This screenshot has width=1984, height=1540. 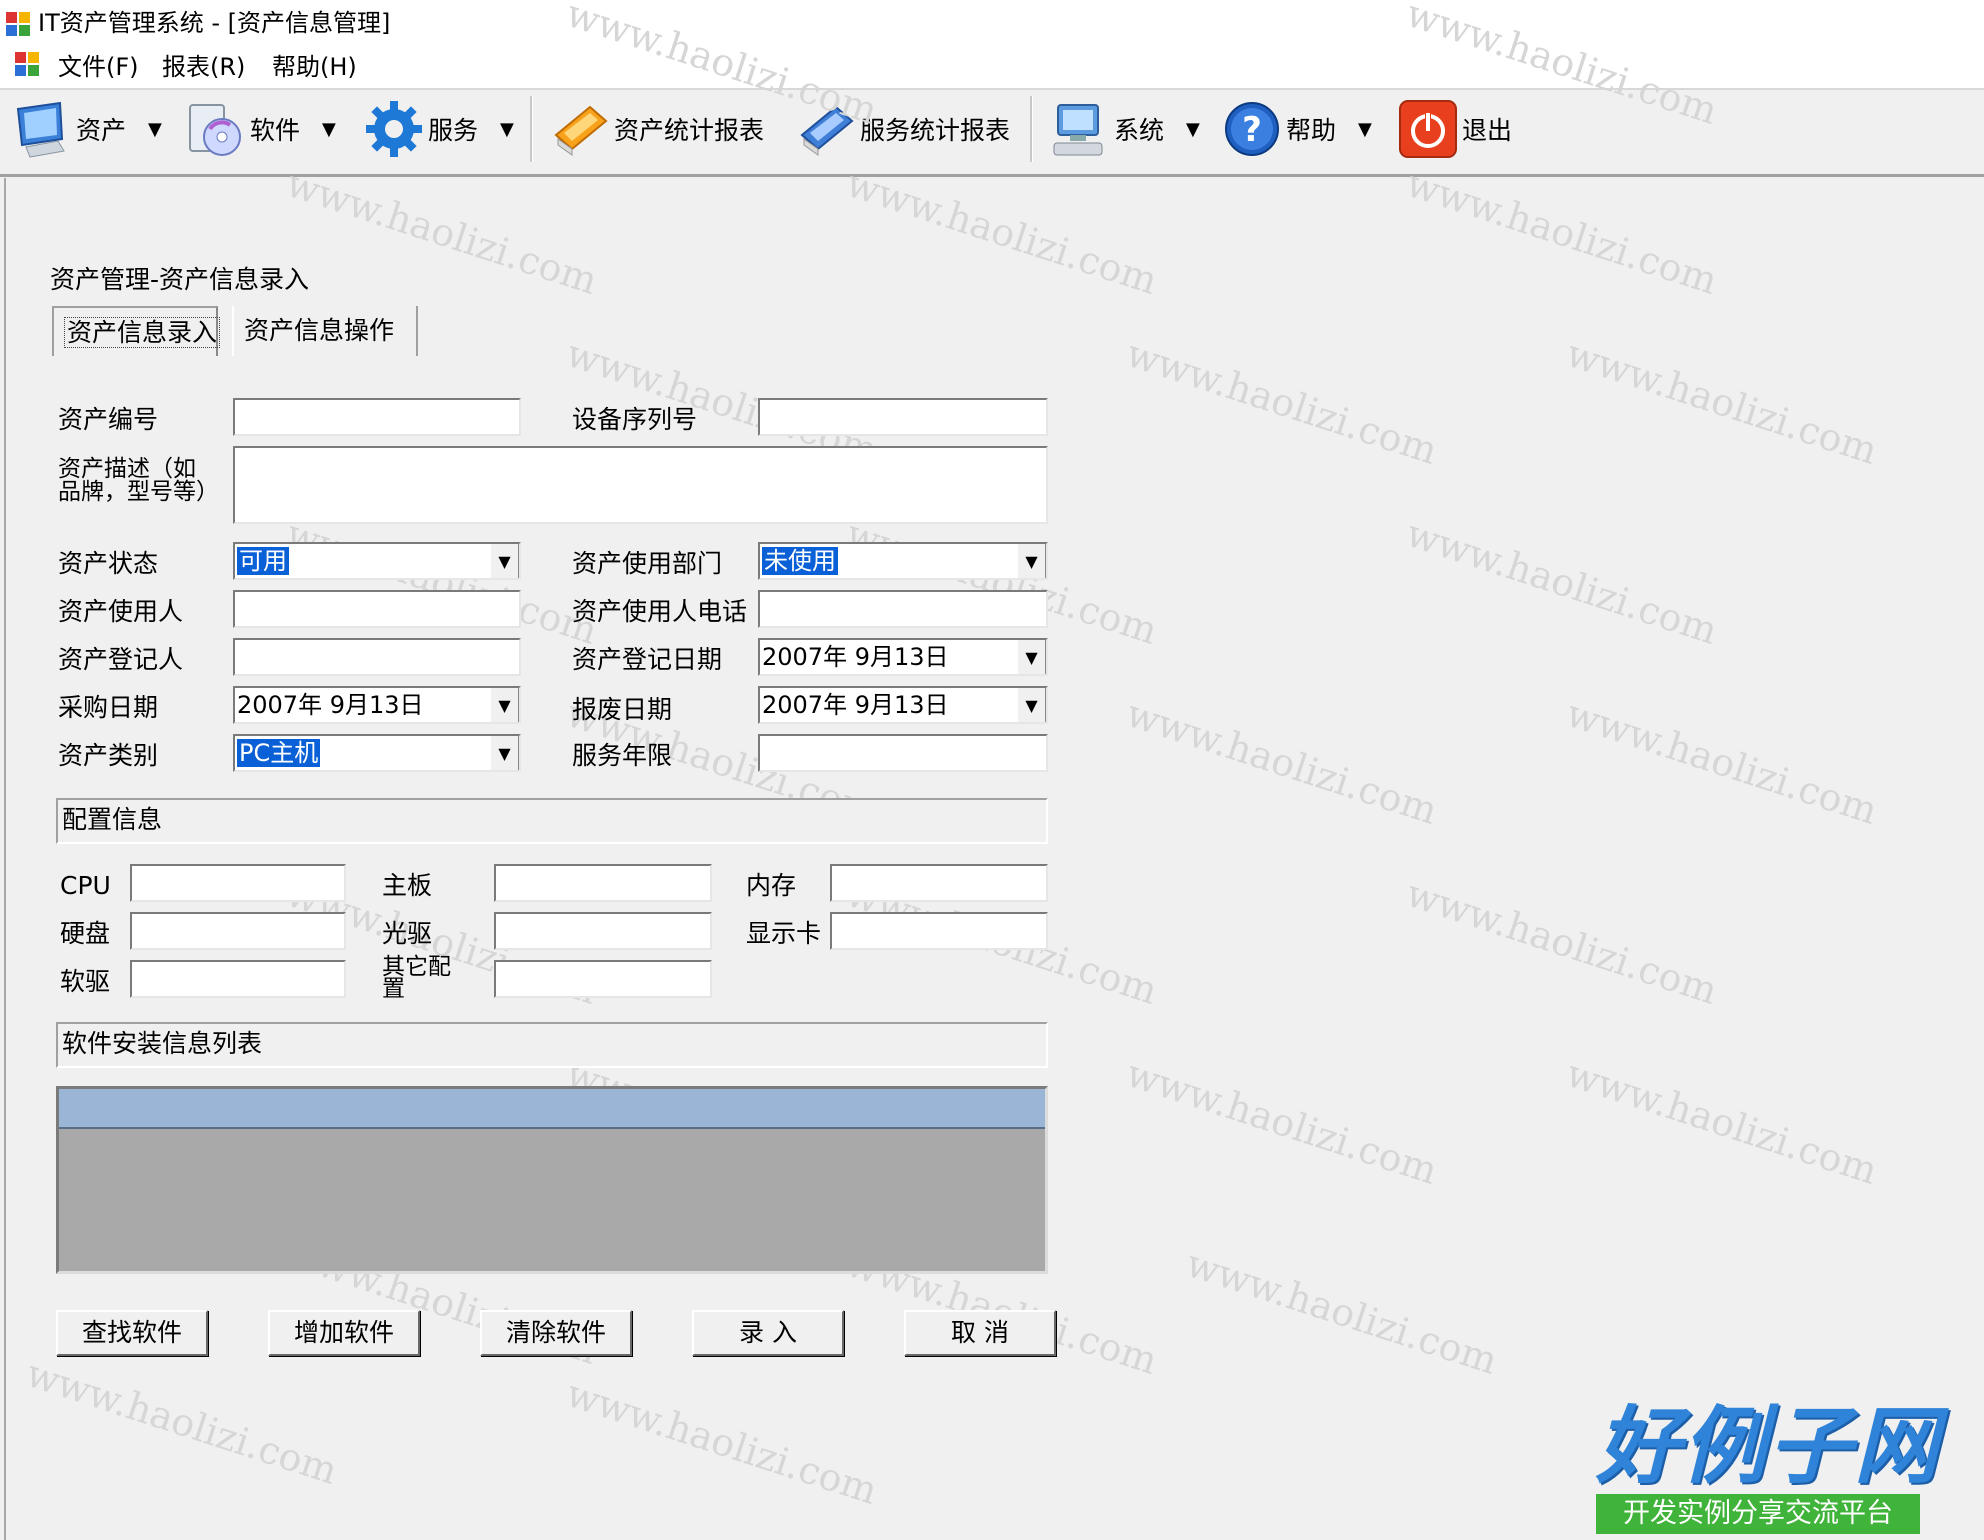 I want to click on tab-asset-entry: 资产信息录入, so click(x=136, y=331).